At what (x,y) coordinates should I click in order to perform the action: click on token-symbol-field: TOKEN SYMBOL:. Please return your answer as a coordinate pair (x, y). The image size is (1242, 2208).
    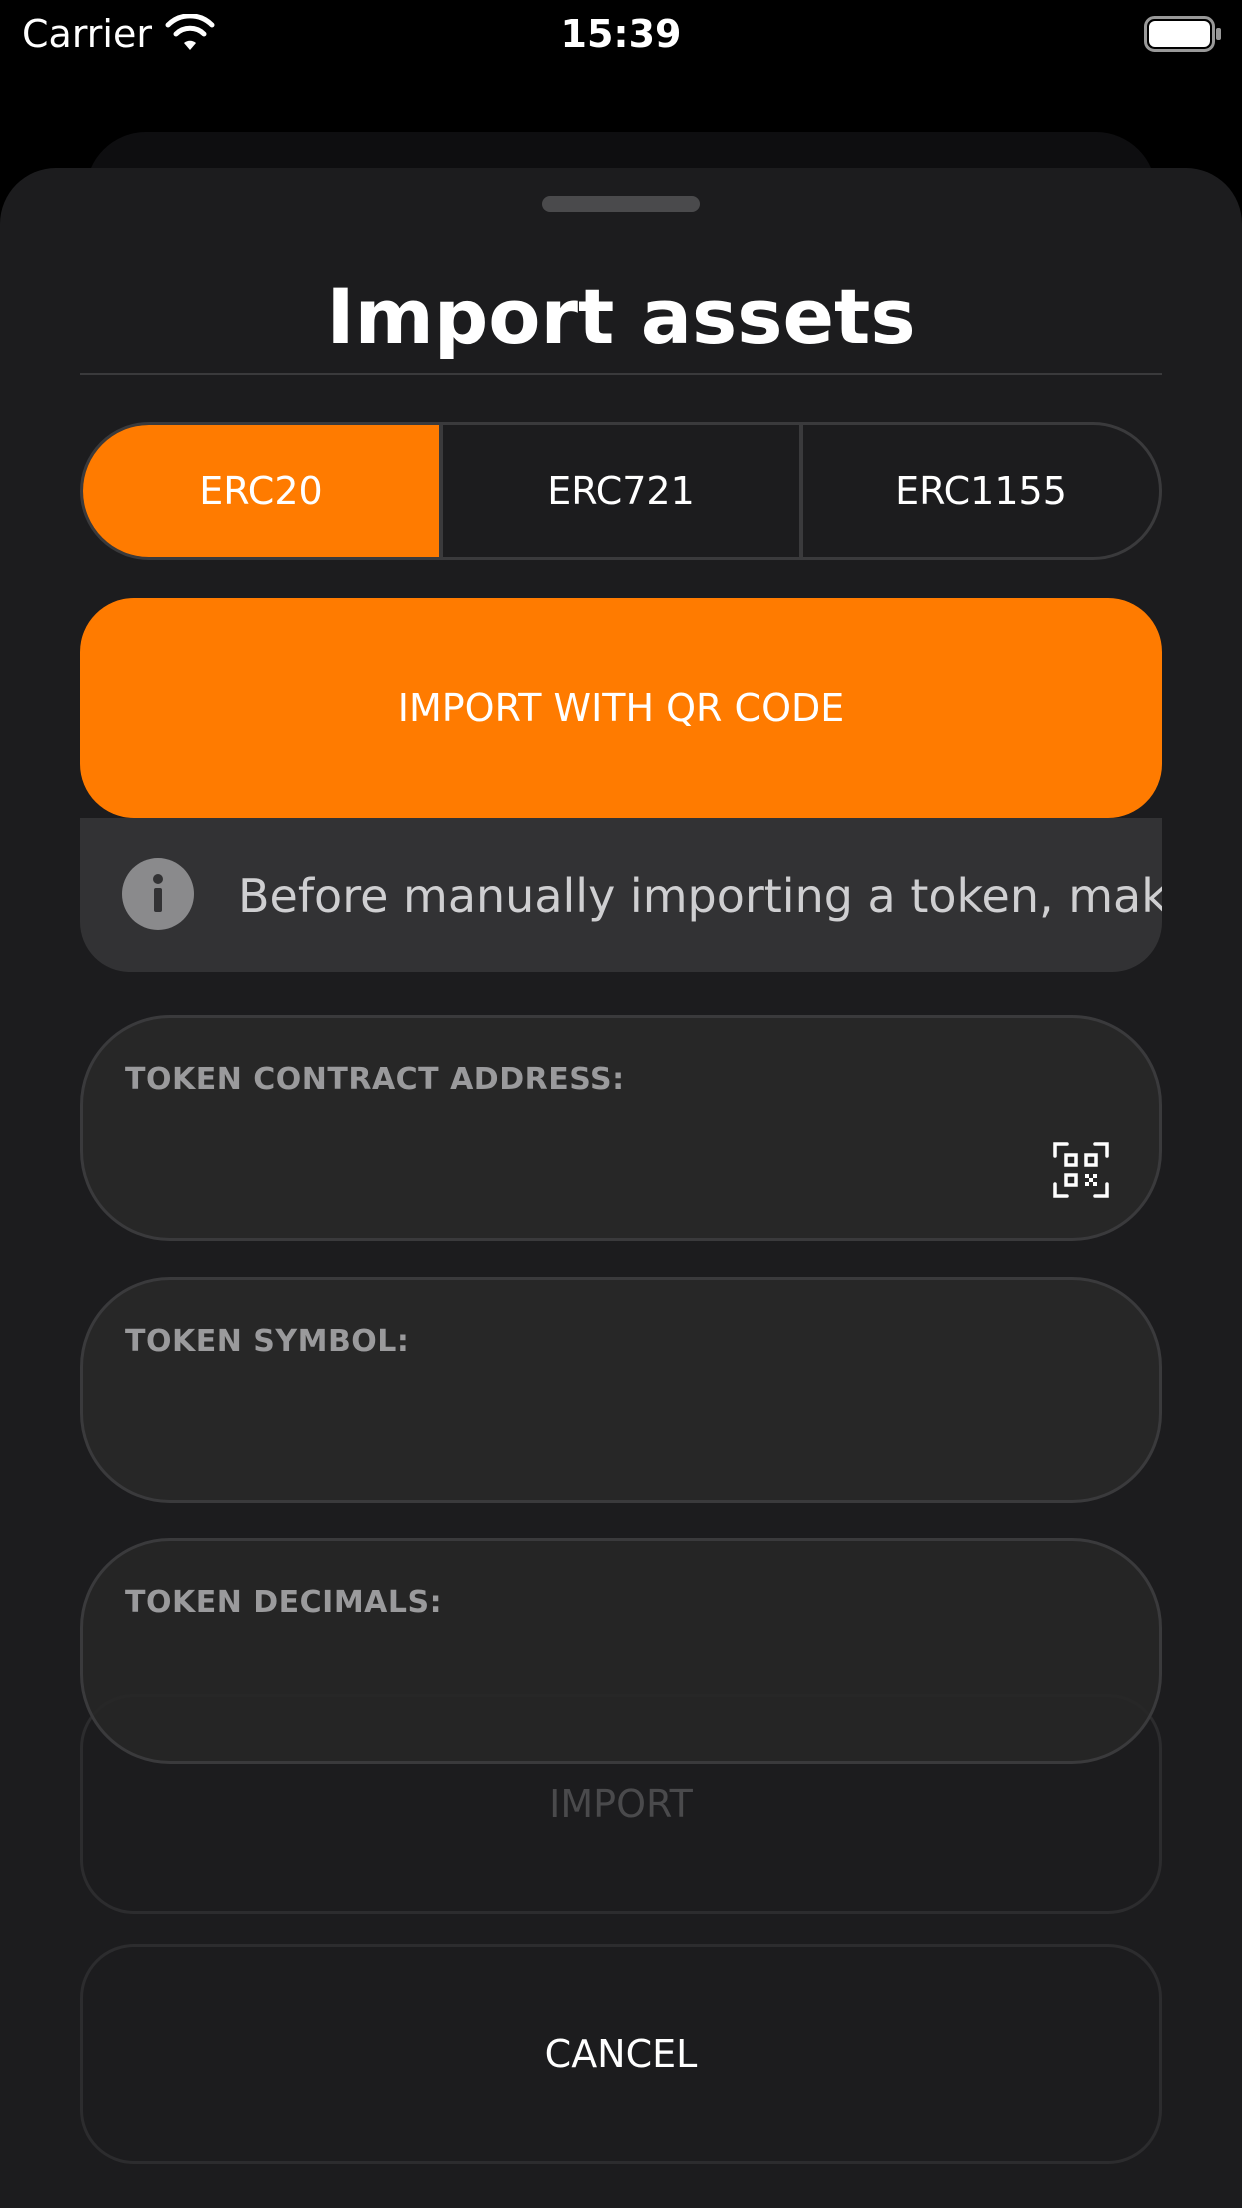
    Looking at the image, I should click on (621, 1390).